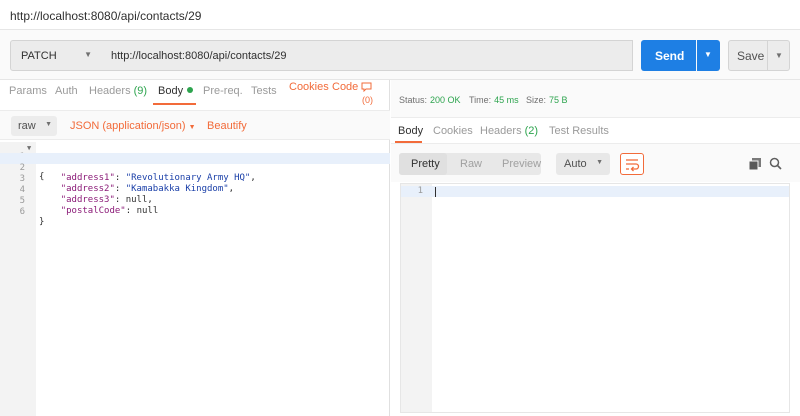 This screenshot has height=416, width=800. I want to click on time-value: 45 ms, so click(506, 100).